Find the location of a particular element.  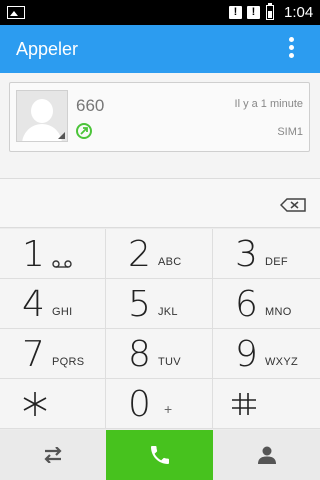

key-letters: WXYZ is located at coordinates (281, 362).